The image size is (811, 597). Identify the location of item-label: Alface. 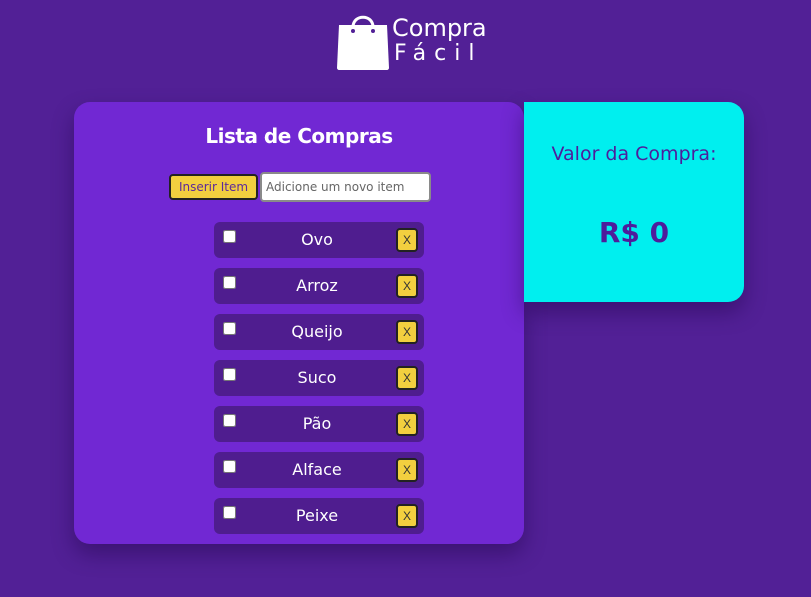
(317, 469).